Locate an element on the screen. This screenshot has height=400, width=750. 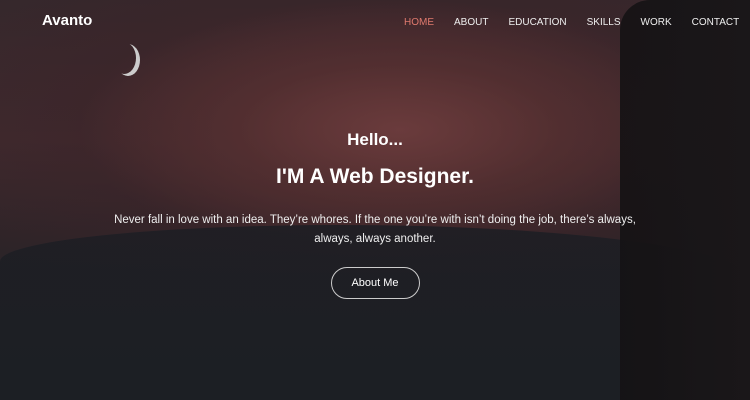
brand-logo: Avanto is located at coordinates (67, 20).